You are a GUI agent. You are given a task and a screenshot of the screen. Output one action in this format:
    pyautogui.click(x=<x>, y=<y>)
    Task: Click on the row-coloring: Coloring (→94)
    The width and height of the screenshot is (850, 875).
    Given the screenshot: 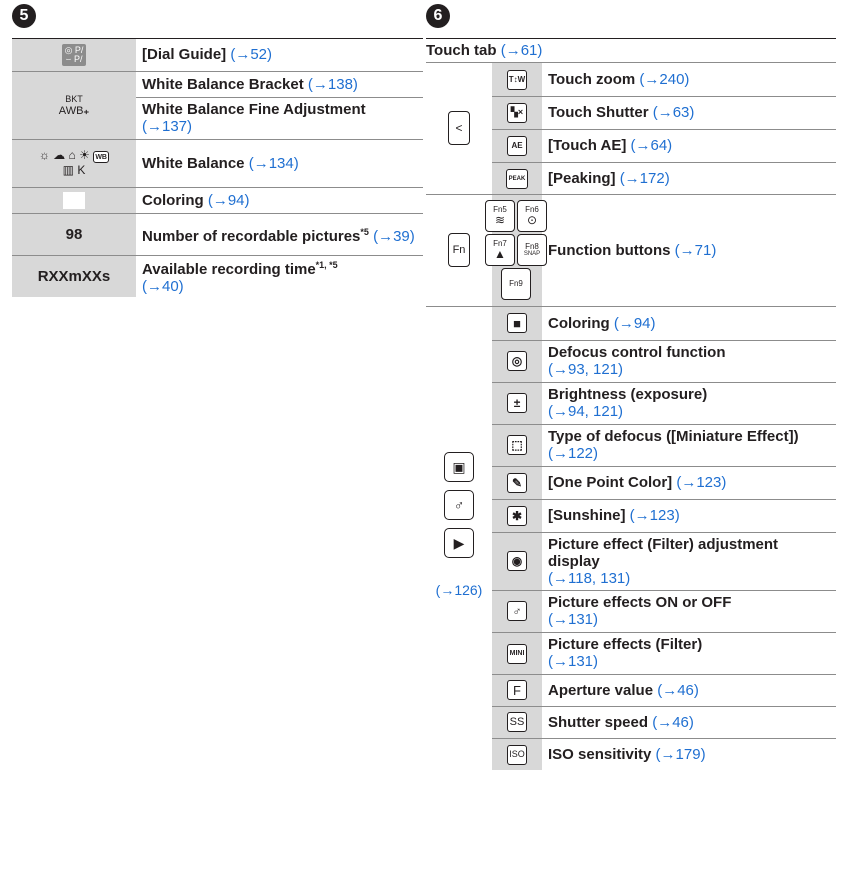 What is the action you would take?
    pyautogui.click(x=279, y=199)
    